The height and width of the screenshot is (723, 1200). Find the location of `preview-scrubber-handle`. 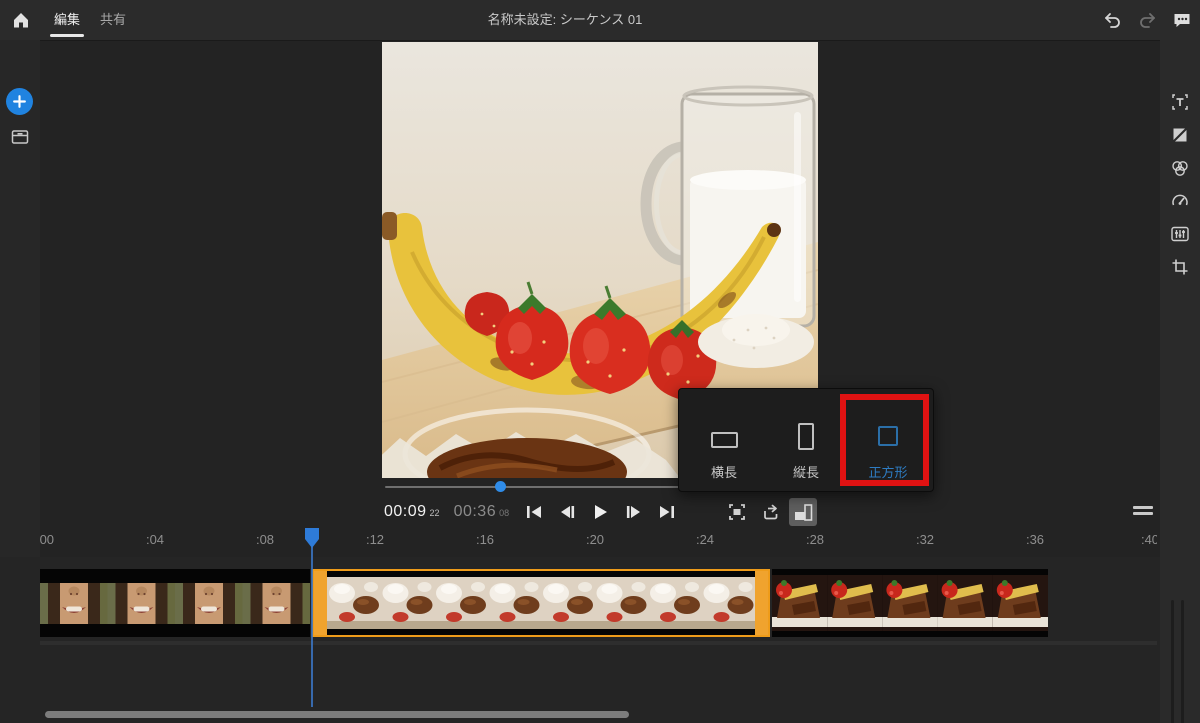

preview-scrubber-handle is located at coordinates (500, 486).